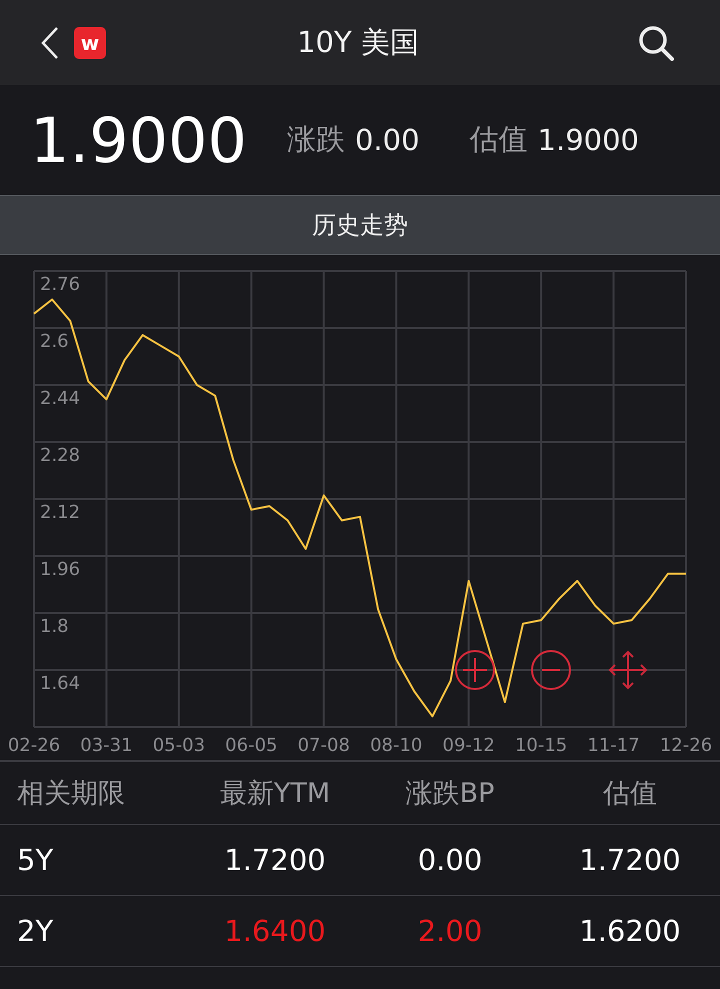 The width and height of the screenshot is (720, 989). Describe the element at coordinates (589, 140) in the screenshot. I see `valuation-value: 1.9000` at that location.